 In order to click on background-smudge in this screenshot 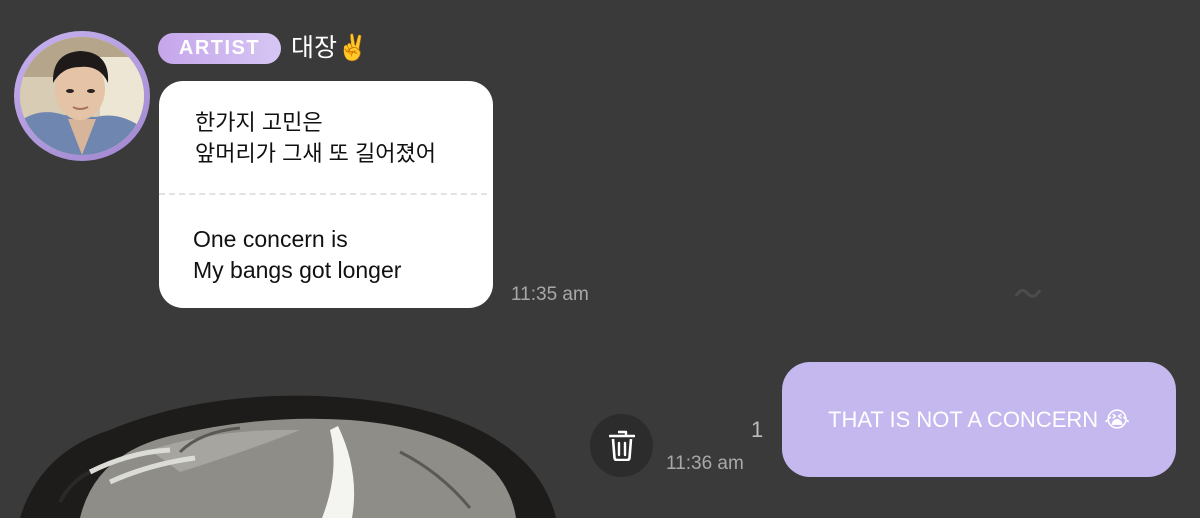, I will do `click(1028, 293)`.